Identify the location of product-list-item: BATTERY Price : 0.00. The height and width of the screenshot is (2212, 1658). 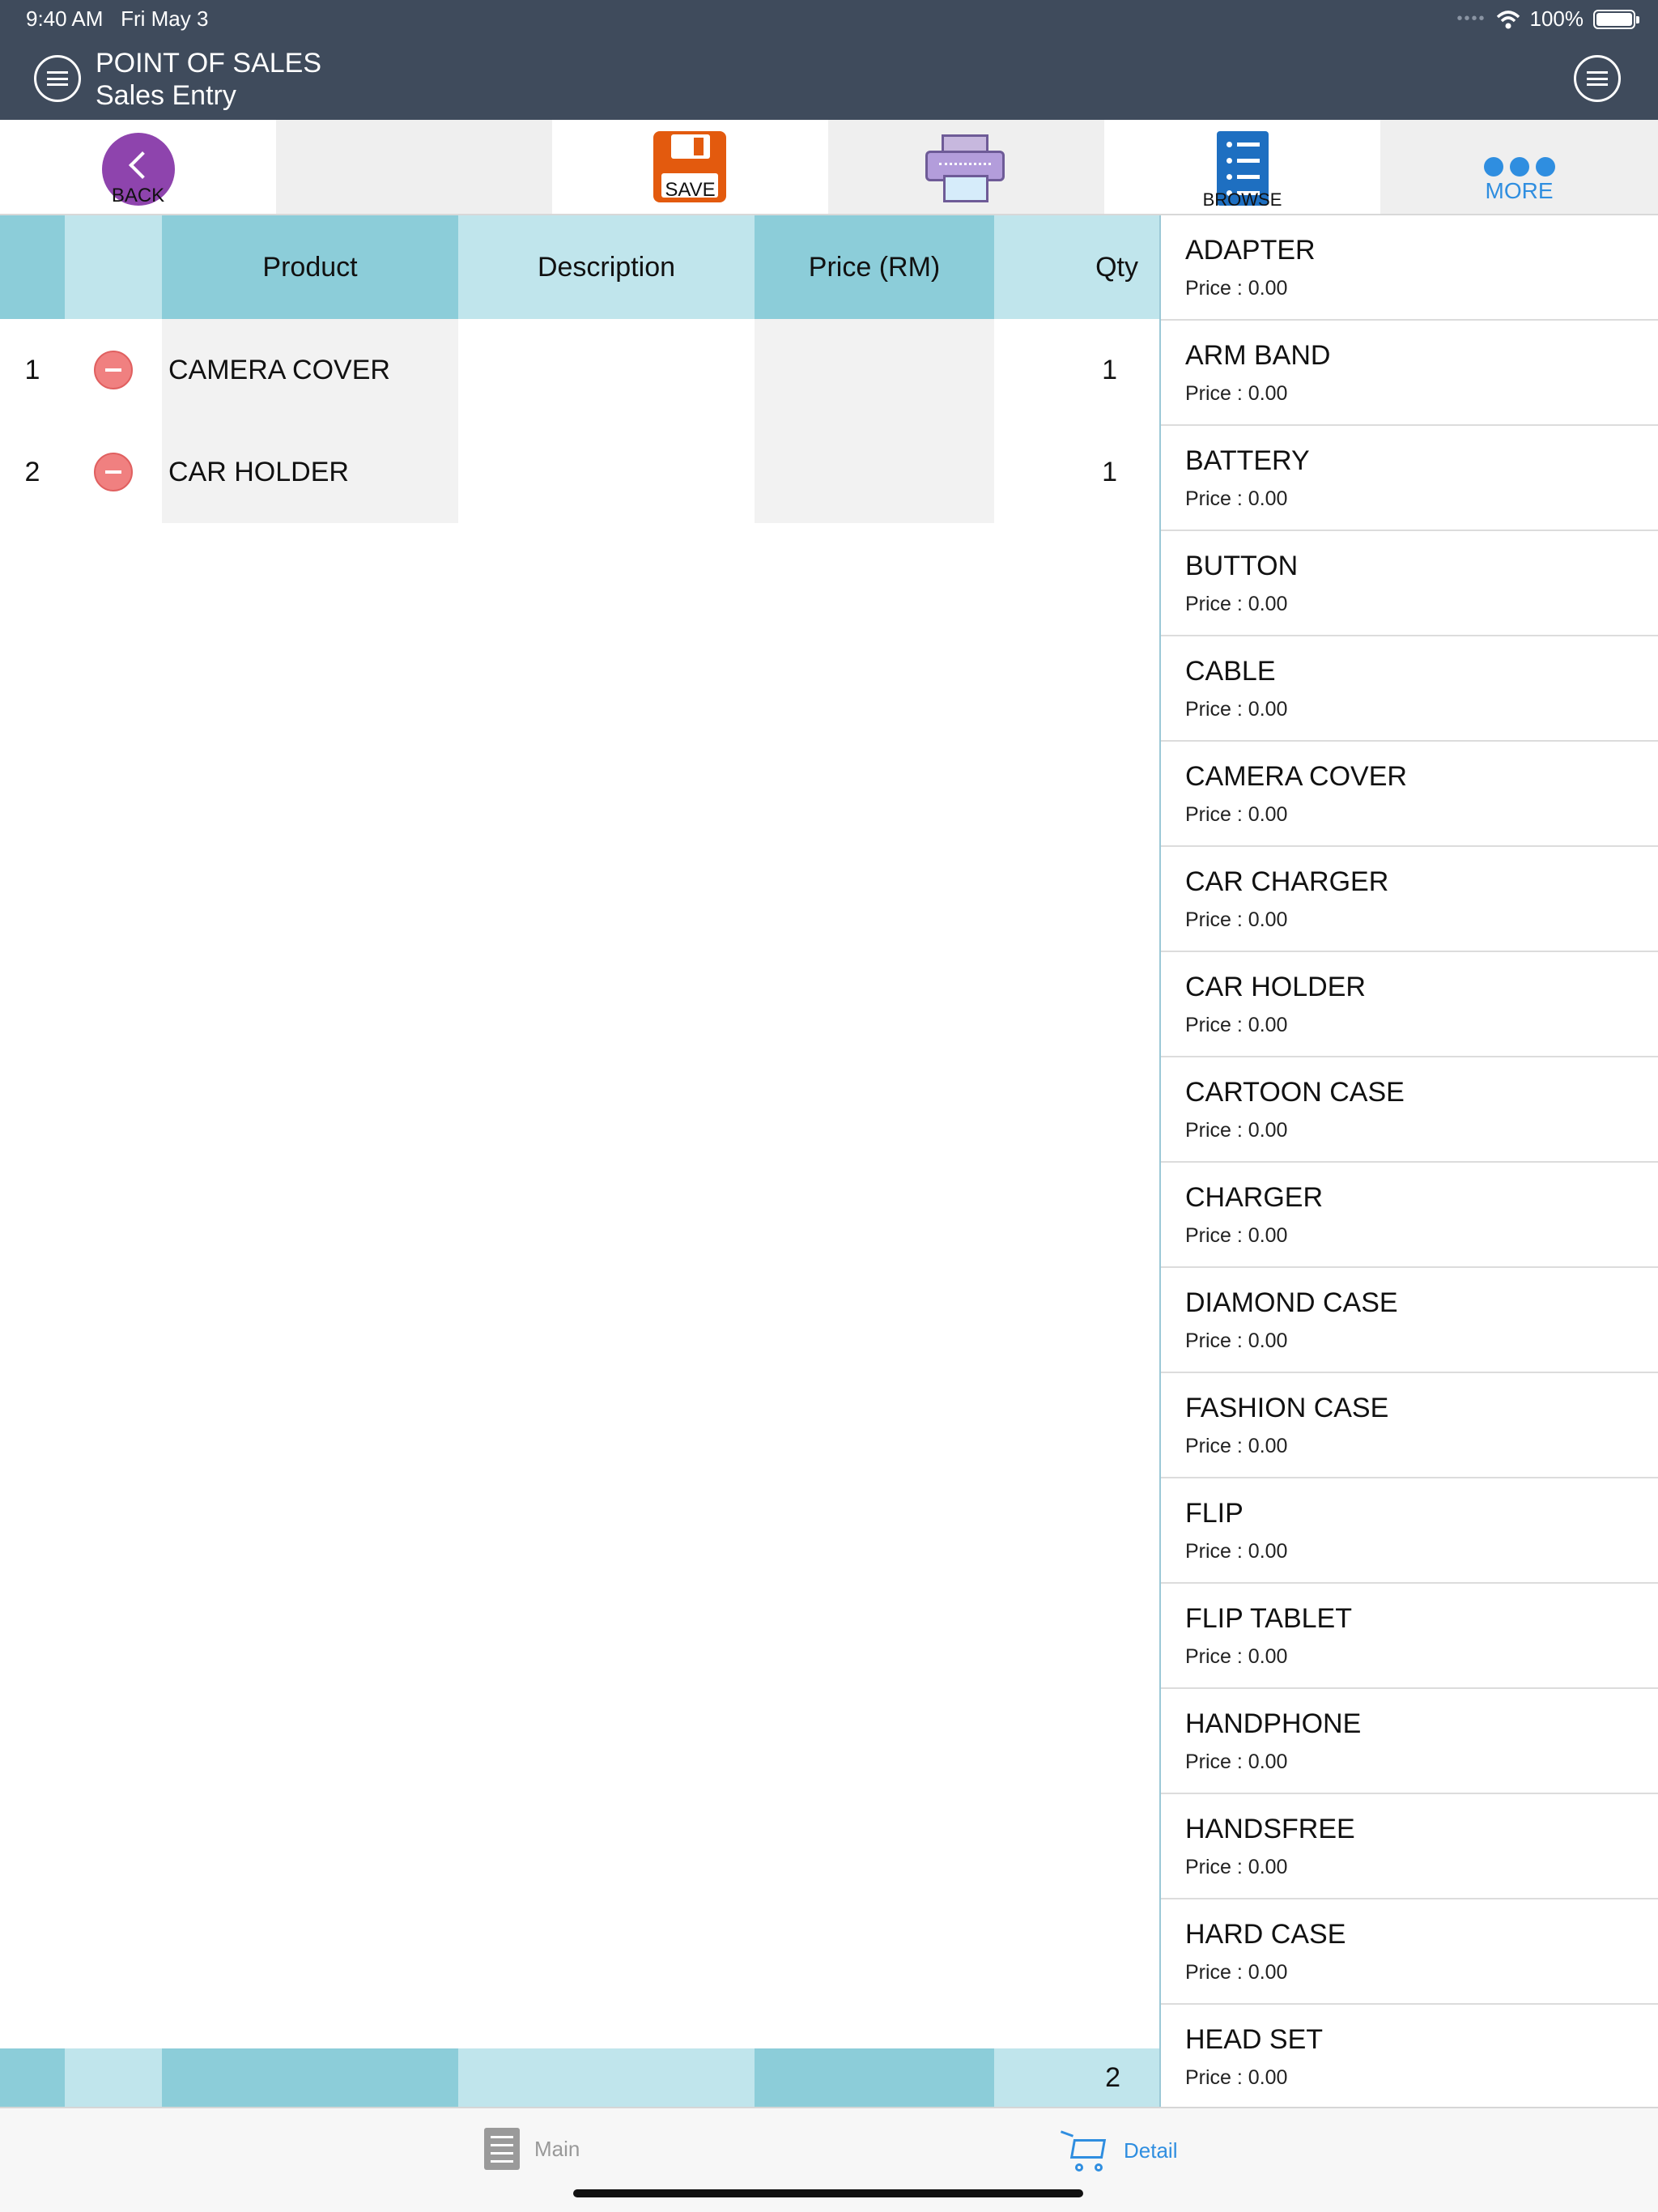
(1409, 479).